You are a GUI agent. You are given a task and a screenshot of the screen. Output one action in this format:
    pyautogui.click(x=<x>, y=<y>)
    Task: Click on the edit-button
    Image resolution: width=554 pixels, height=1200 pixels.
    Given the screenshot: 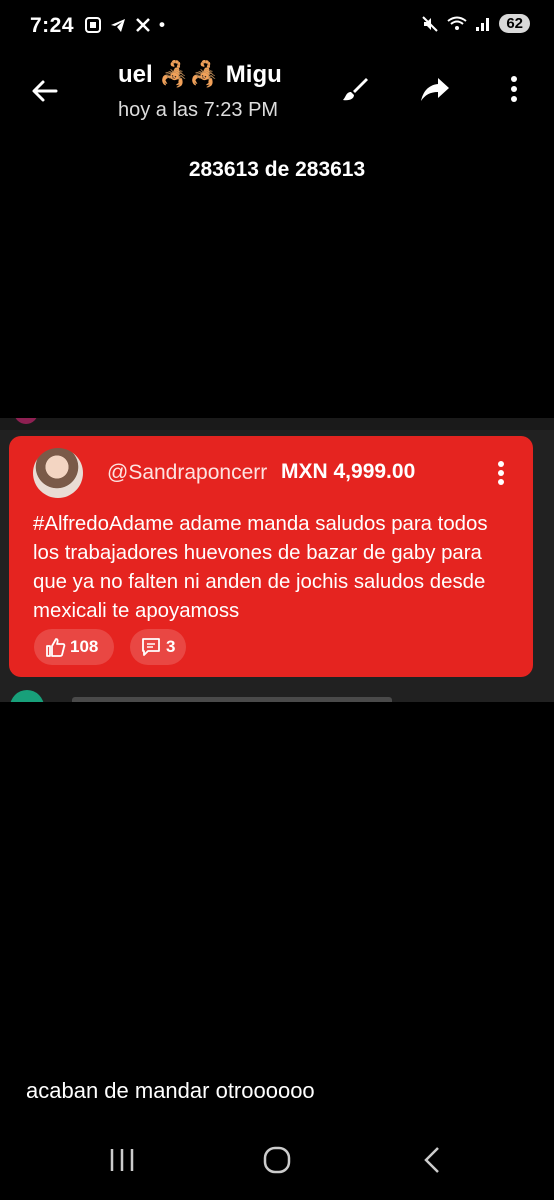 What is the action you would take?
    pyautogui.click(x=355, y=89)
    